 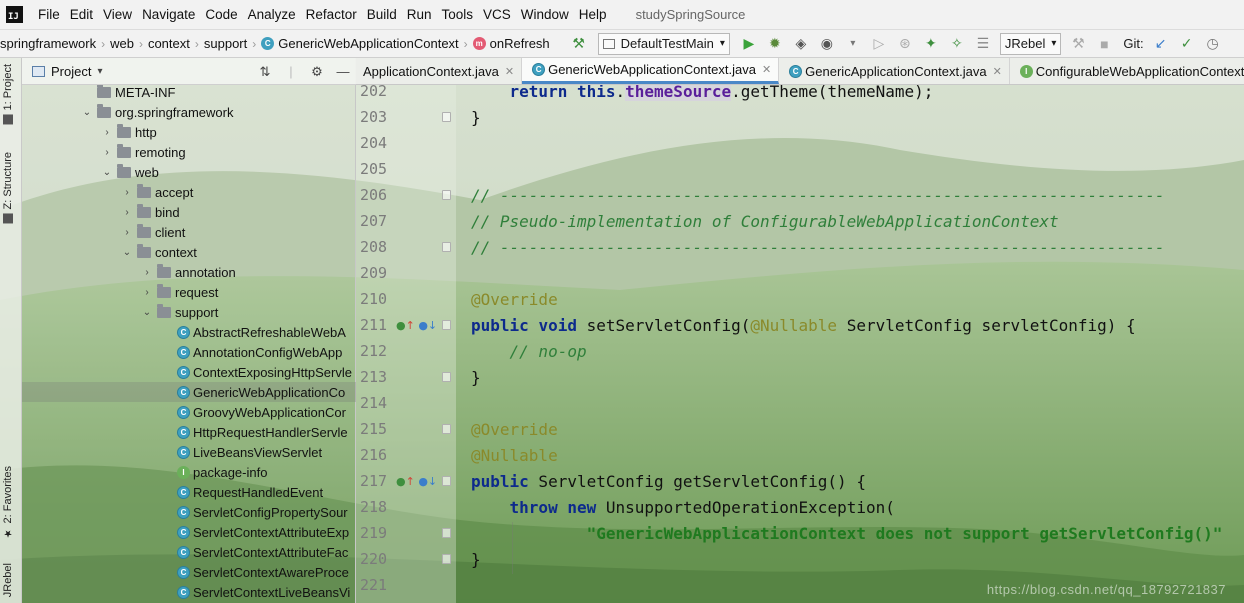 What do you see at coordinates (827, 44) in the screenshot?
I see `profile-icon: ◉` at bounding box center [827, 44].